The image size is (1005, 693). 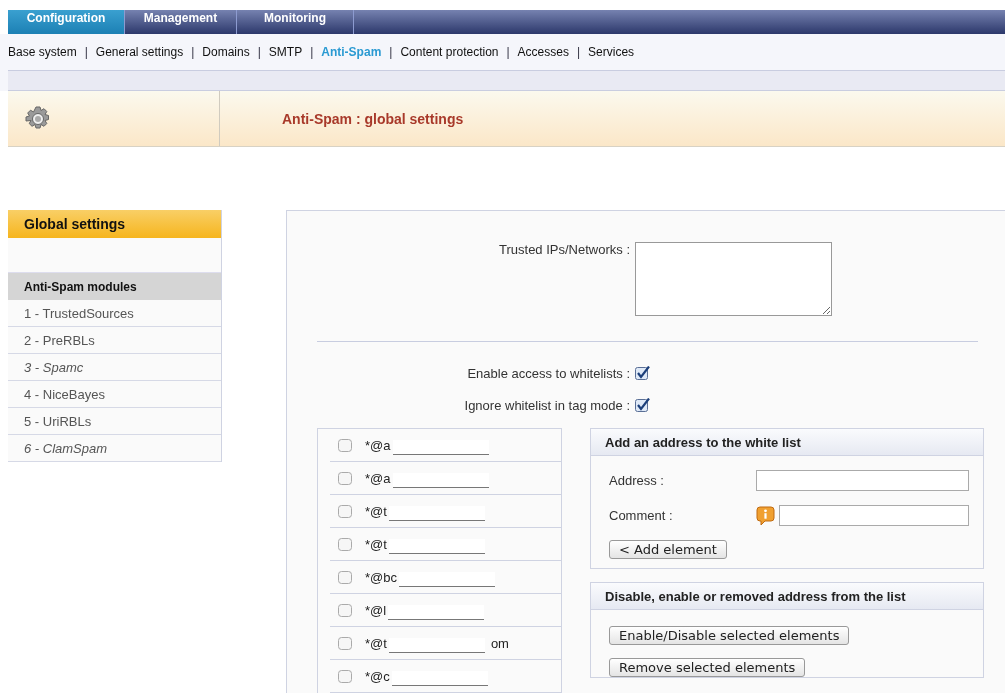 I want to click on action-button: Enable/Disable selected elements, so click(x=729, y=635).